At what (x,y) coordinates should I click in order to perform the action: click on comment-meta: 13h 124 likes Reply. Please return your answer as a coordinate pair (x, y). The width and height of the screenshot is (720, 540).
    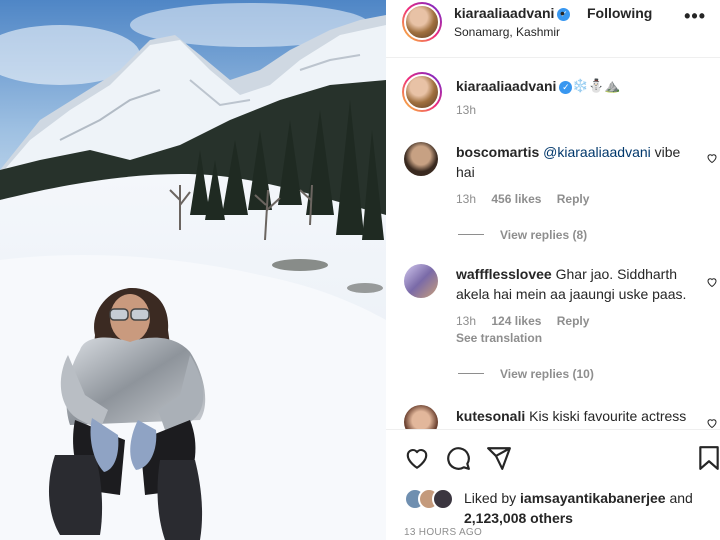
    Looking at the image, I should click on (528, 321).